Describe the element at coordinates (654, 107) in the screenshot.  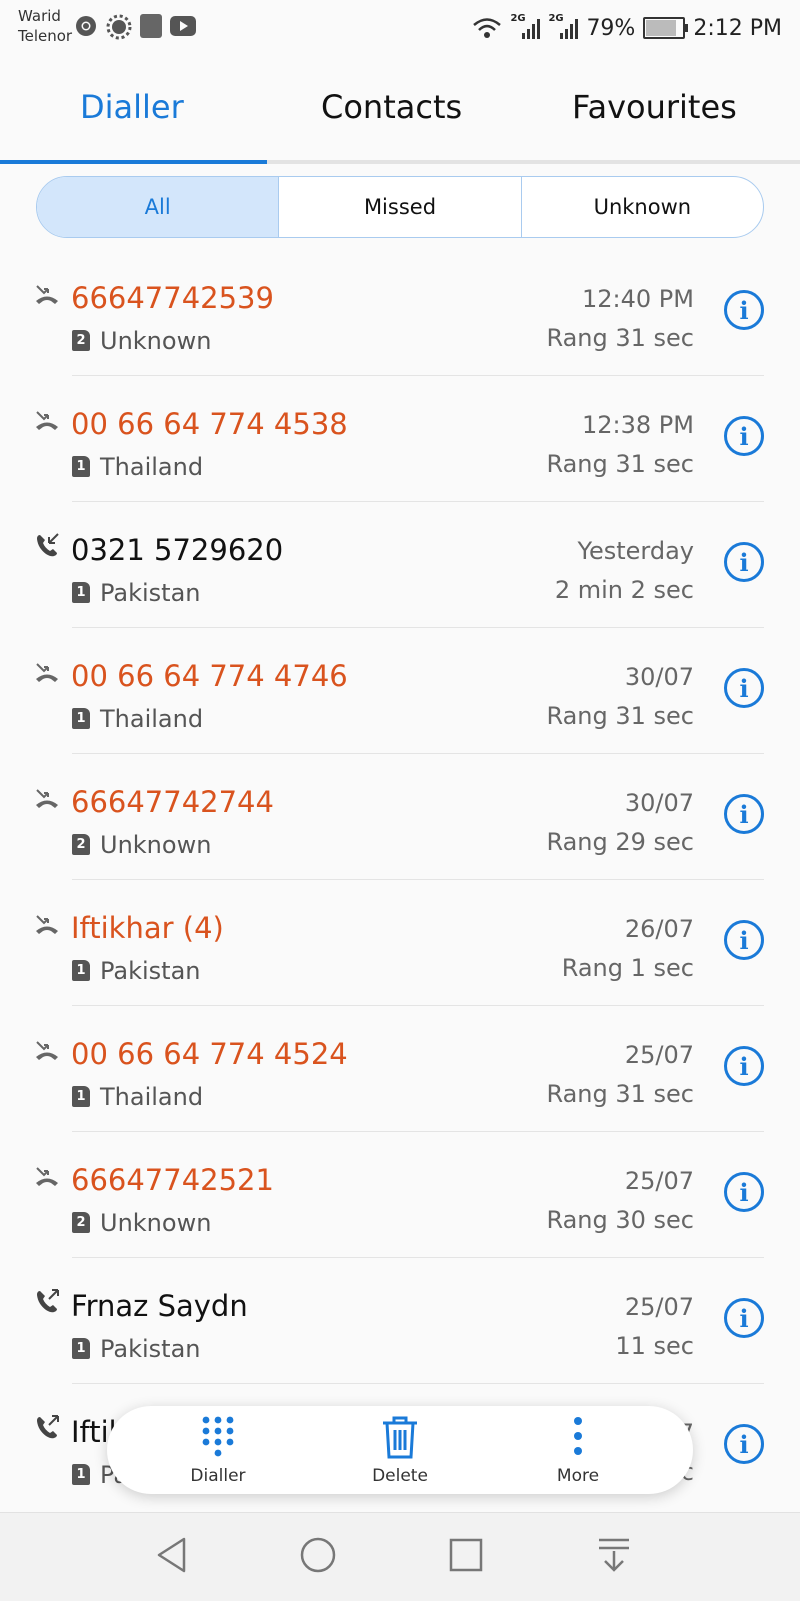
I see `tab-favourites: Favourites` at that location.